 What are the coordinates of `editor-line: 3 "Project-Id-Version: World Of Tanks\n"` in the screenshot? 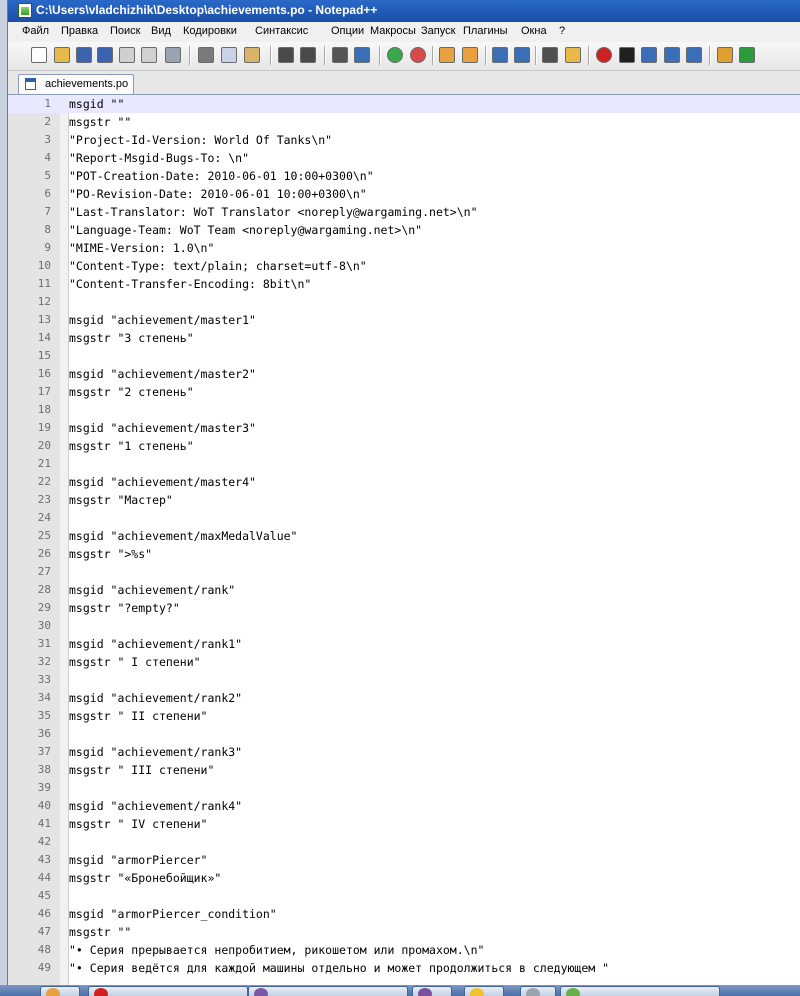 It's located at (404, 140).